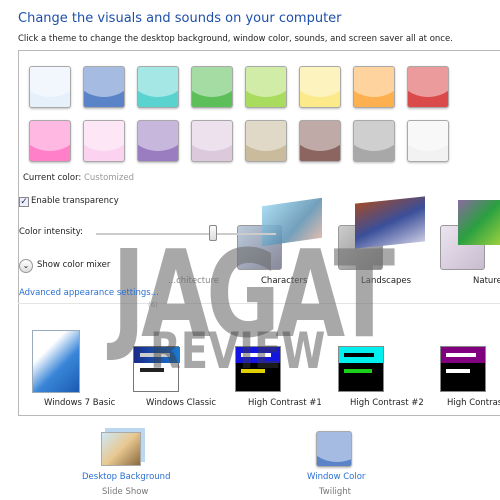 The width and height of the screenshot is (500, 500). I want to click on transparency-label: Enable transparency, so click(75, 201).